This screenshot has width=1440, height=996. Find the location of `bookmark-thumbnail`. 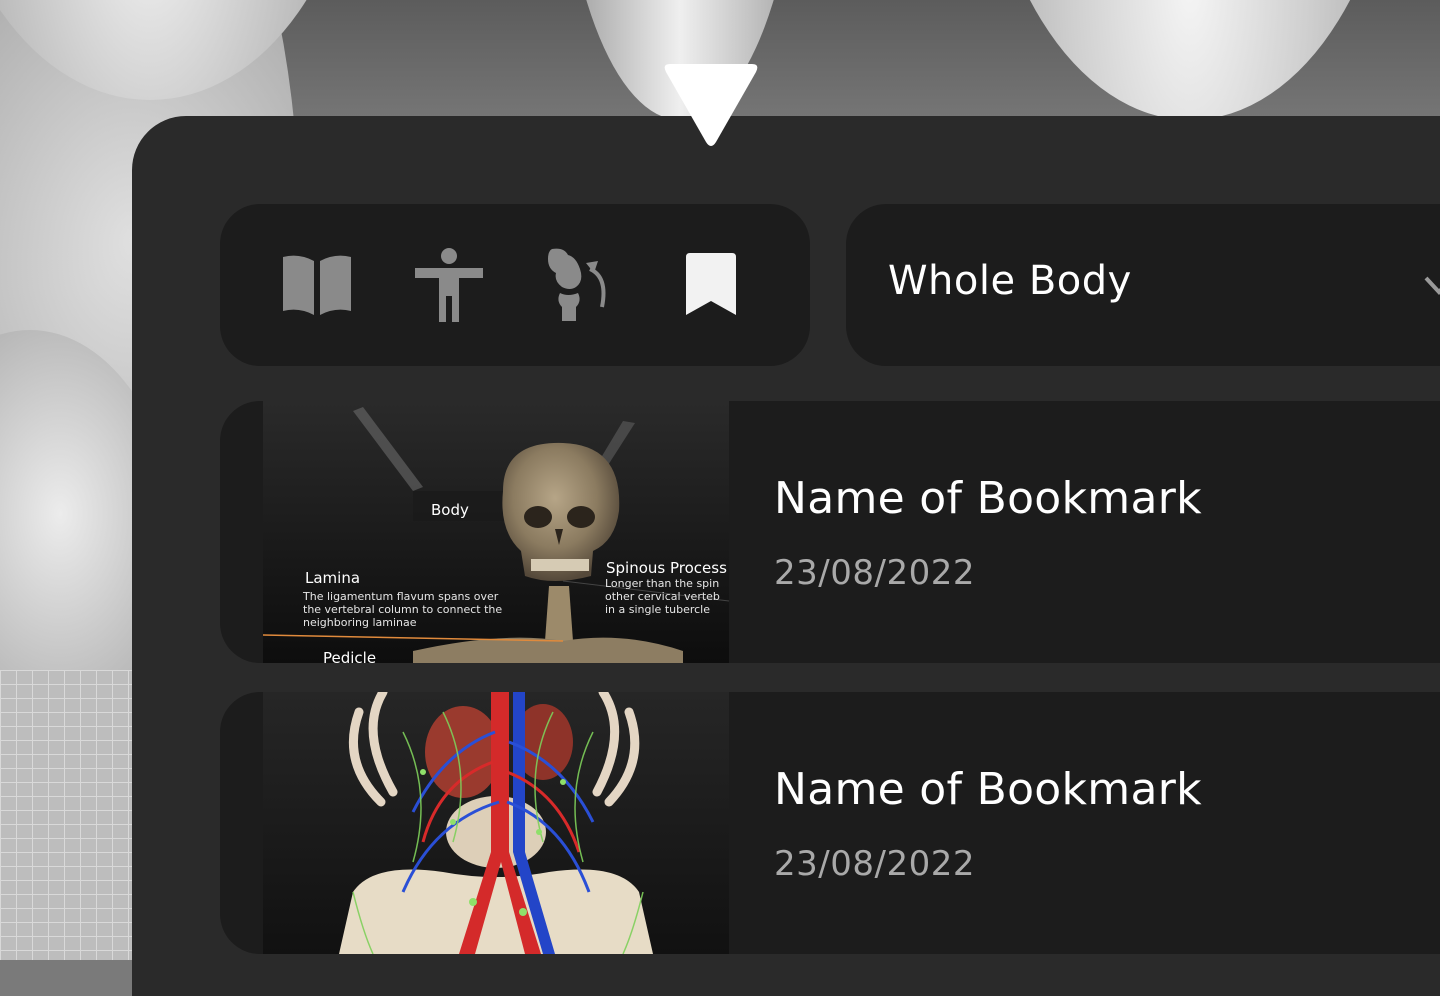

bookmark-thumbnail is located at coordinates (496, 823).